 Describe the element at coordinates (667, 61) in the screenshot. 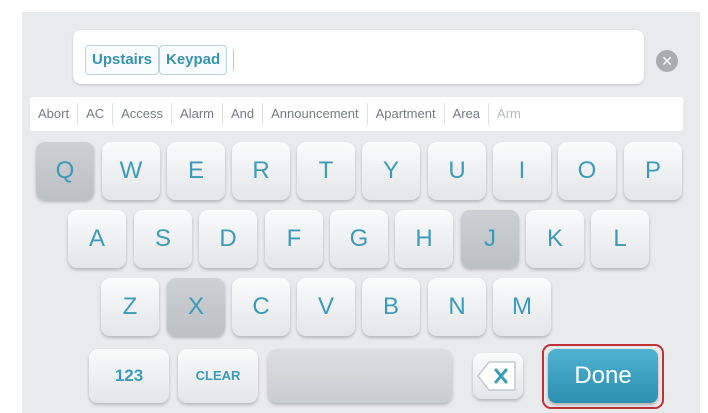

I see `close-circle-icon: ✕` at that location.